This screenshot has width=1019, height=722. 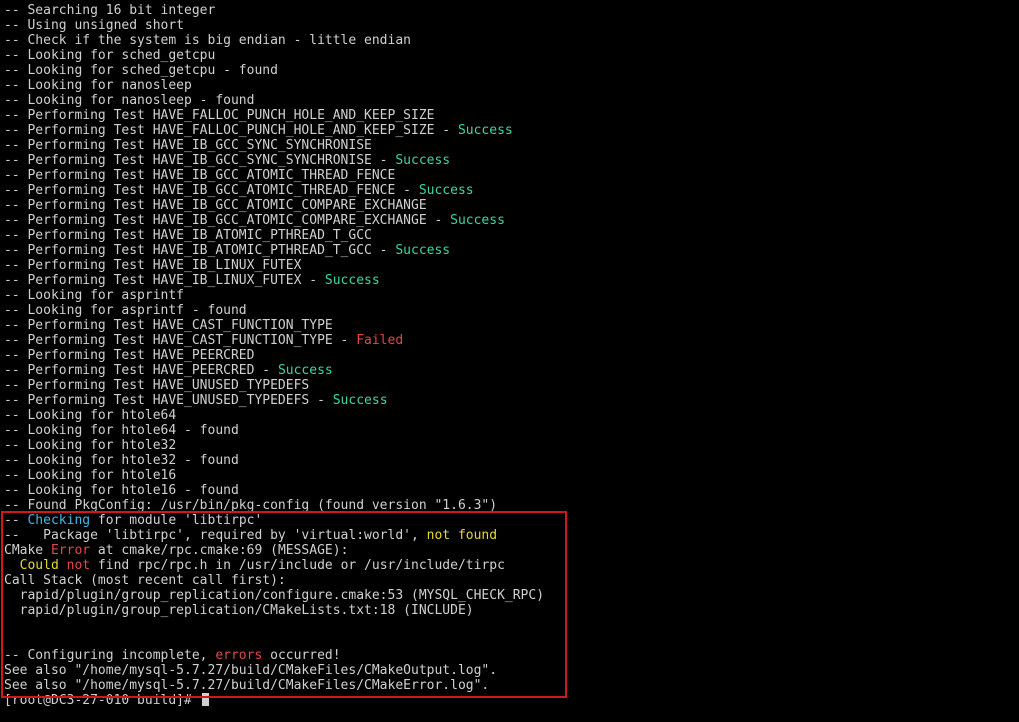 I want to click on terminal-line: -- Performing Test HAVE_PEERCRED, so click(x=274, y=355).